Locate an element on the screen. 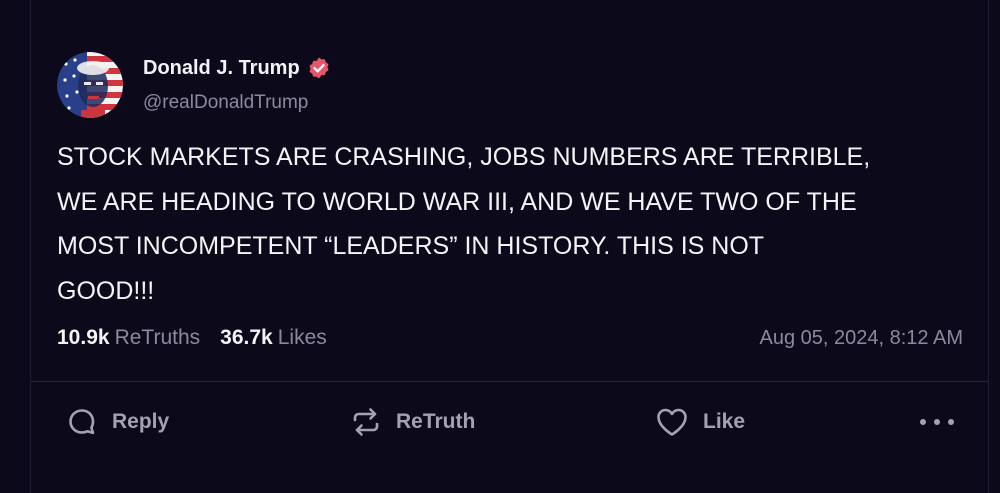 The height and width of the screenshot is (493, 1000). retruths-label: ReTruths is located at coordinates (157, 337).